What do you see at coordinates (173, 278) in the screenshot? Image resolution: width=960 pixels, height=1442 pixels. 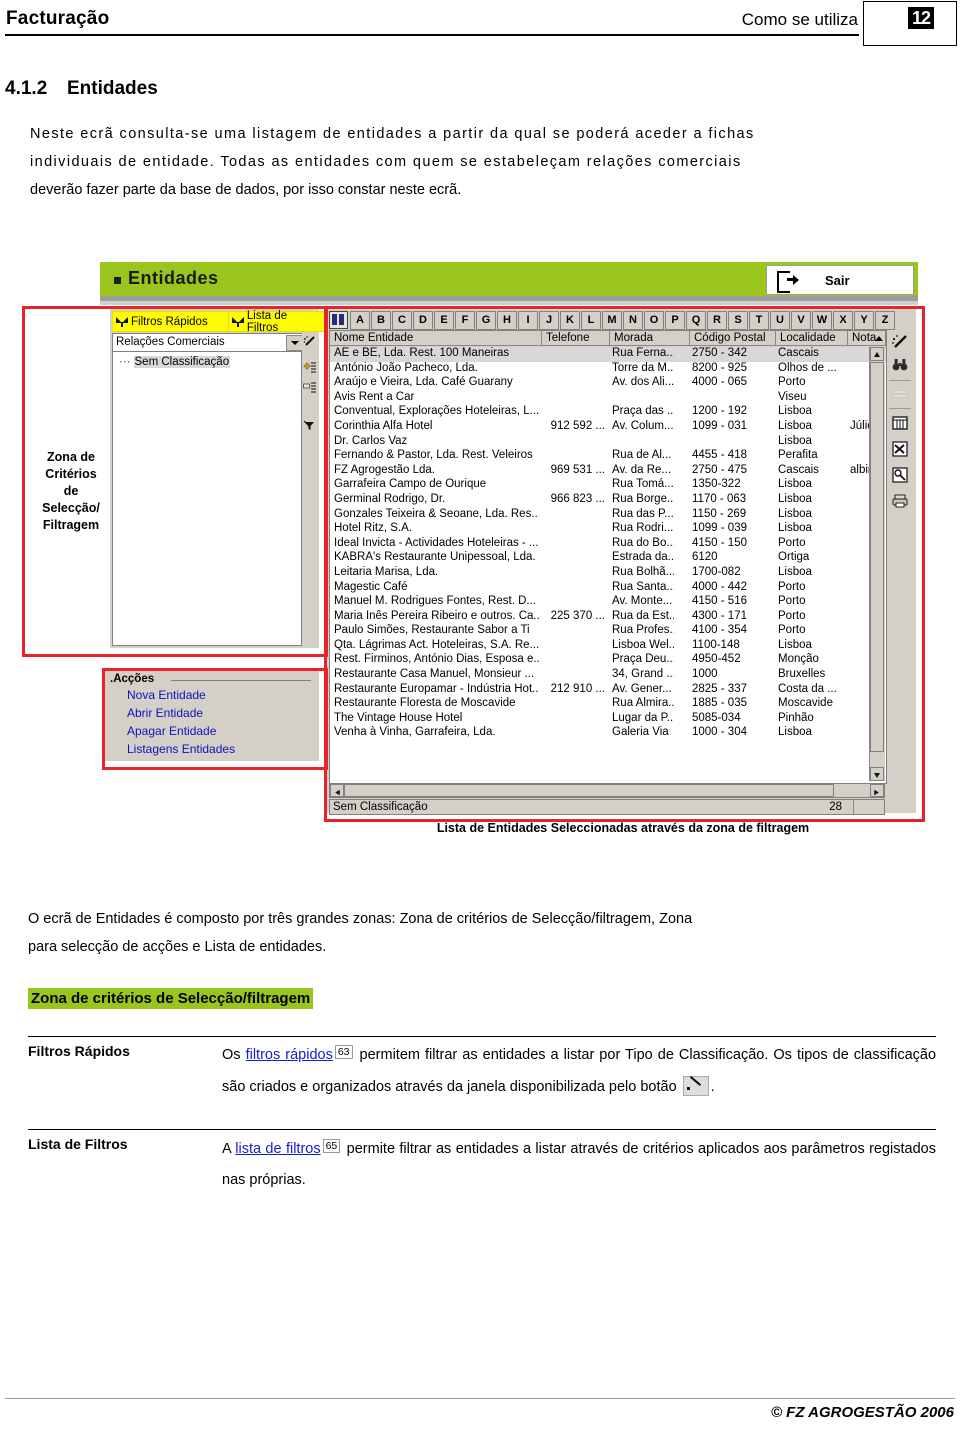 I see `app-window-title: Entidades` at bounding box center [173, 278].